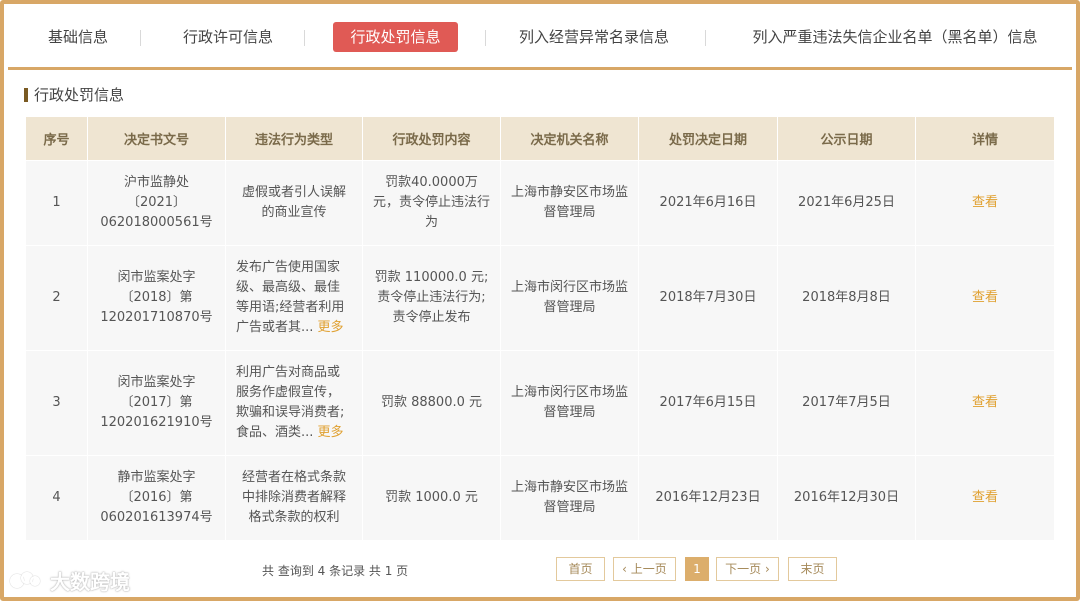  I want to click on cell-type: 发布广告使用国家级、最高级、最佳等用语;经营者利用广告或者其... 更多, so click(294, 298).